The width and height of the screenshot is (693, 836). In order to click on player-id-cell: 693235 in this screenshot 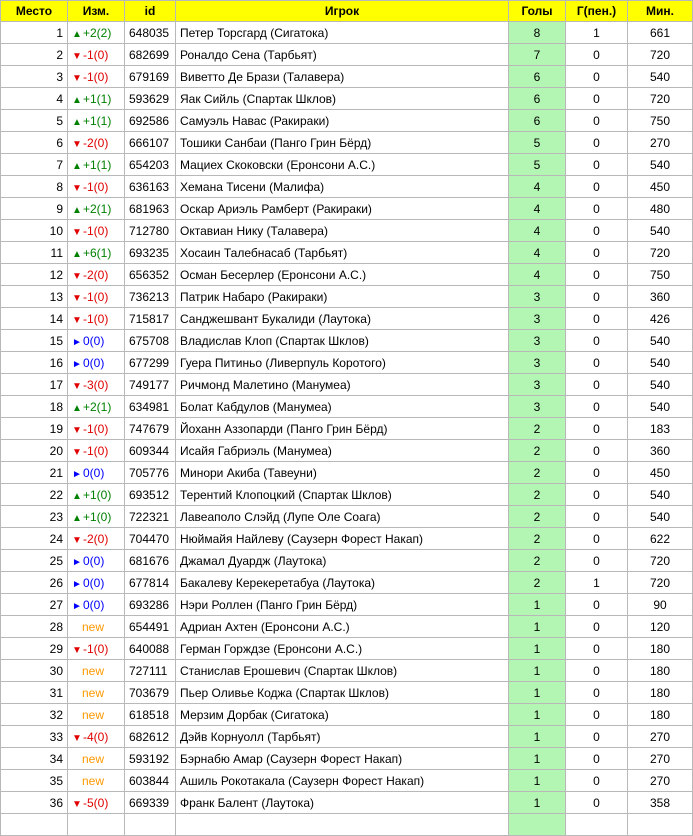, I will do `click(150, 252)`.